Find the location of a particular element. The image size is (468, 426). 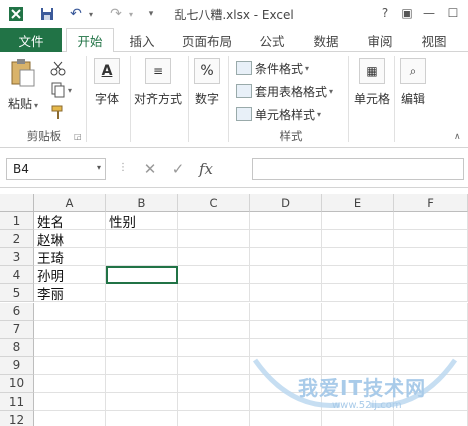

column-header-f: F is located at coordinates (431, 203).